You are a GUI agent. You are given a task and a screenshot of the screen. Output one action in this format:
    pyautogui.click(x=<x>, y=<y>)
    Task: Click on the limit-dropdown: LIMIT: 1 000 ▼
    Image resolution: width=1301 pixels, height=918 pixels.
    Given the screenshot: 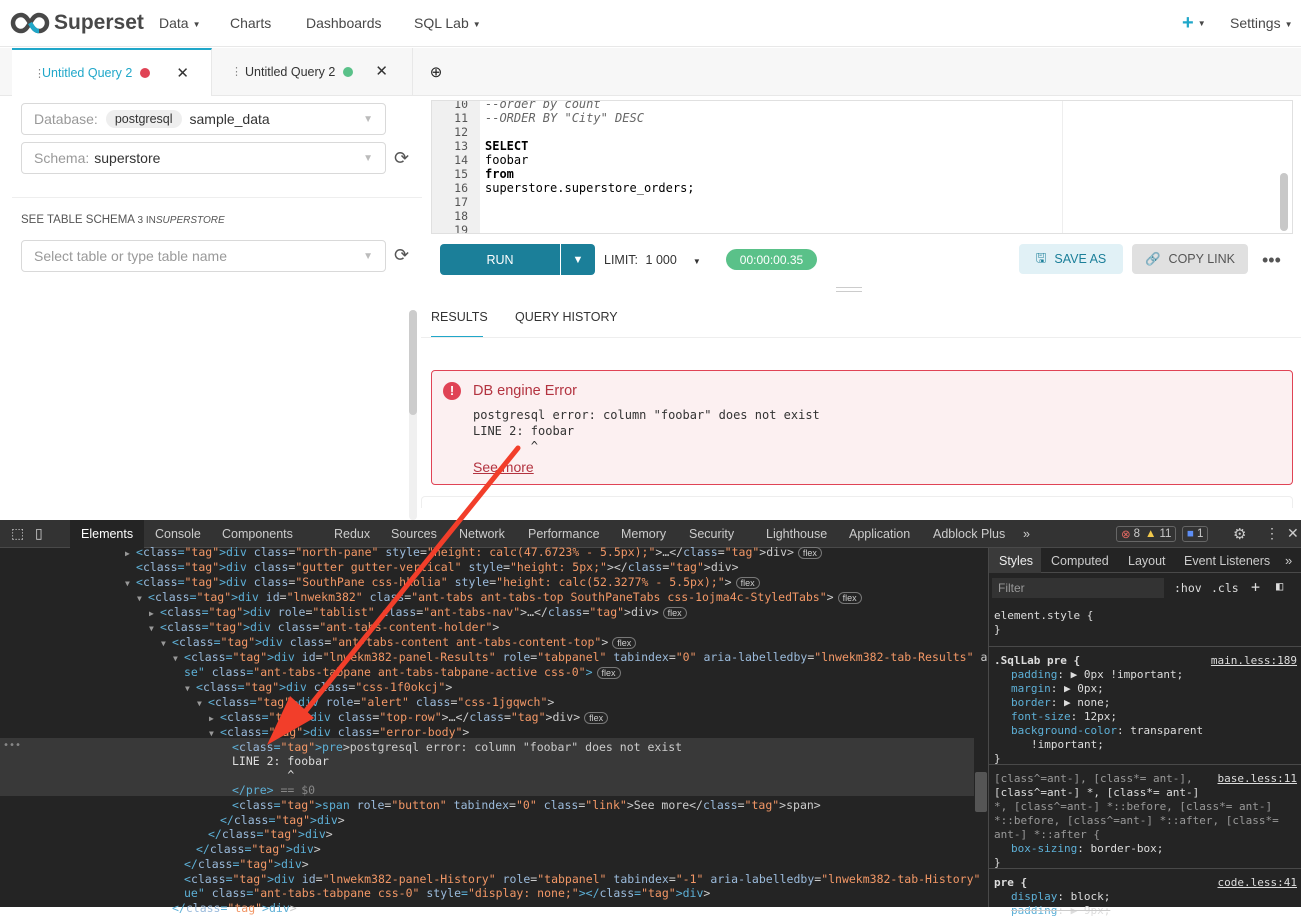 What is the action you would take?
    pyautogui.click(x=652, y=260)
    